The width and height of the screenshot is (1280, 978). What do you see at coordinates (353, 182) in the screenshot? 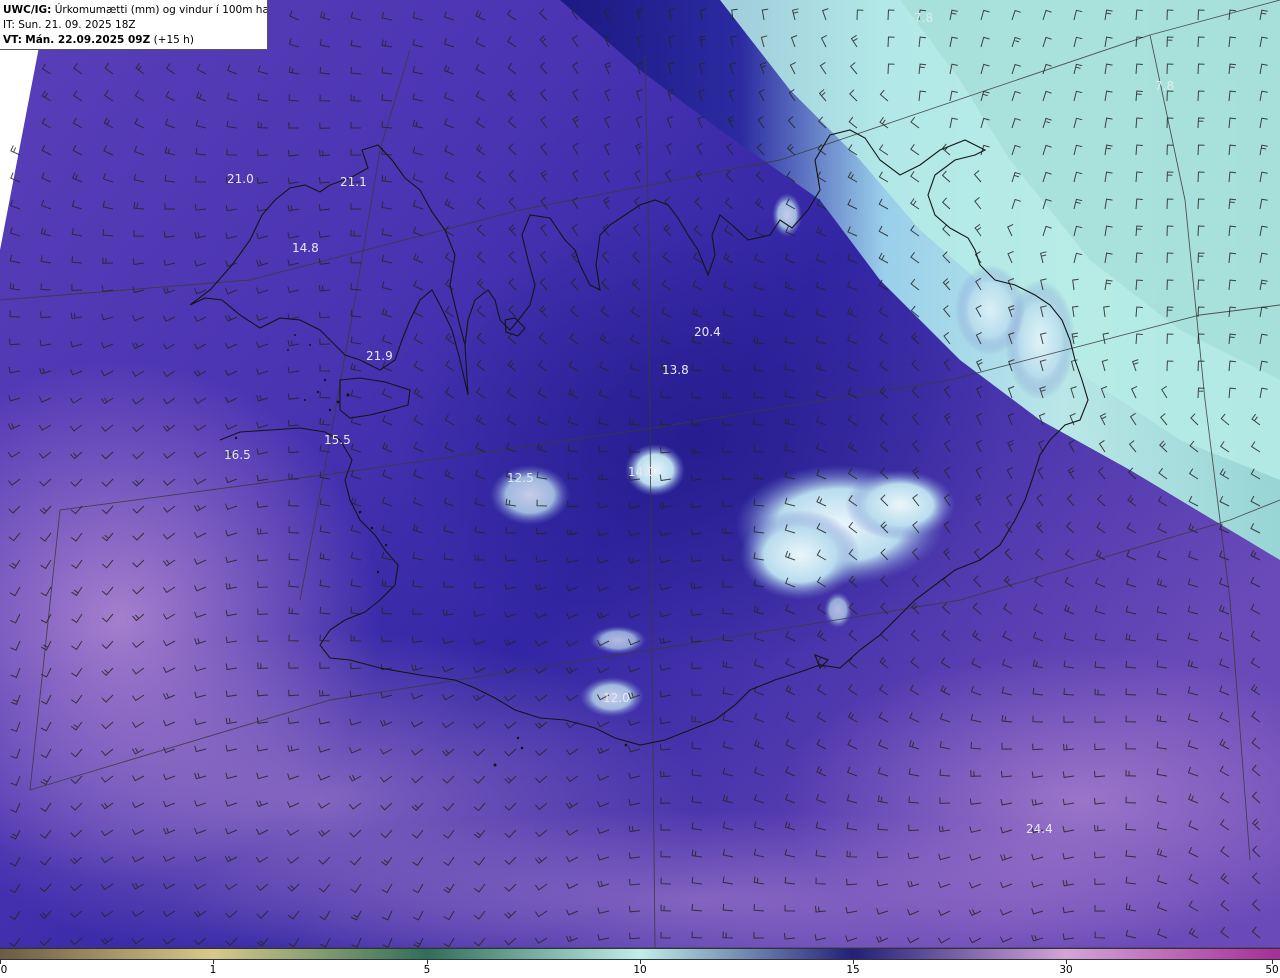
I see `station-value: 21.1` at bounding box center [353, 182].